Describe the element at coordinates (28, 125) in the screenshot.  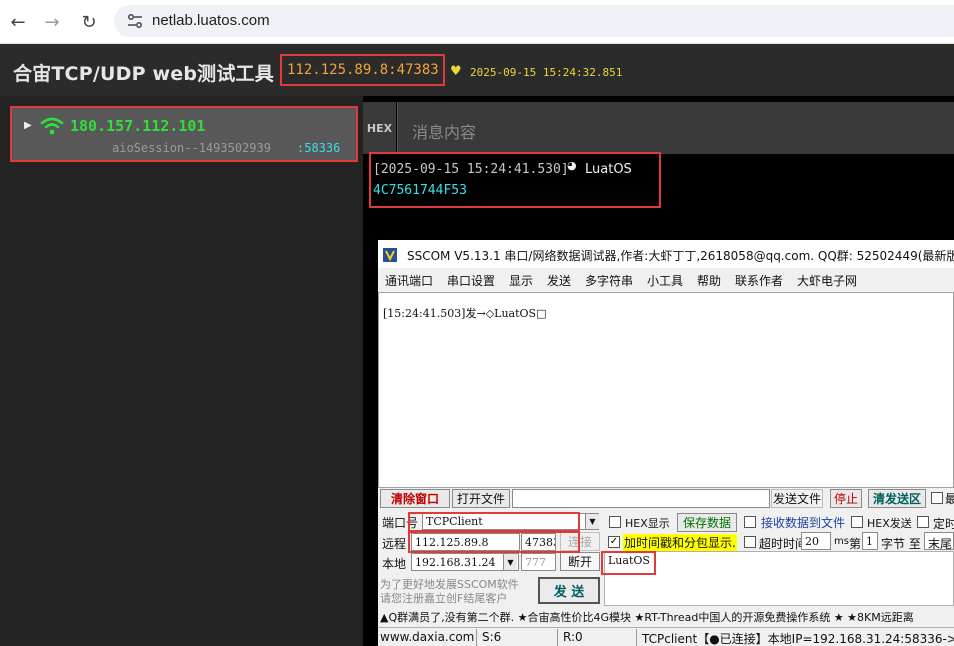
I see `expand-caret-icon: ▶` at that location.